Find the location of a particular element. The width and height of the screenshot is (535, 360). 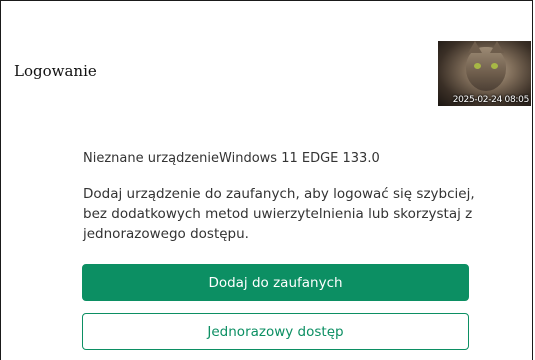

cat-photo is located at coordinates (486, 66).